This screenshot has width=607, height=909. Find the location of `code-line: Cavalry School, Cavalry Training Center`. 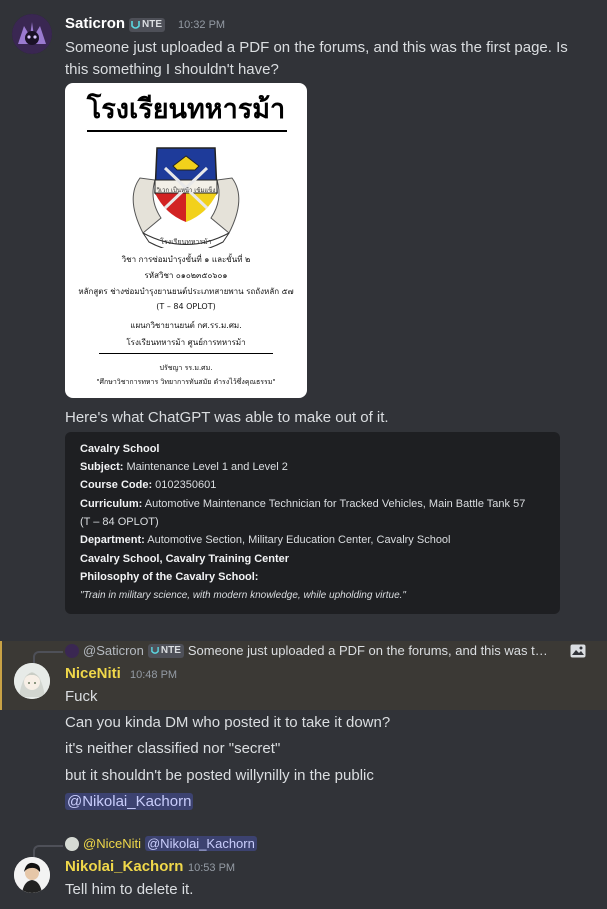

code-line: Cavalry School, Cavalry Training Center is located at coordinates (184, 559).